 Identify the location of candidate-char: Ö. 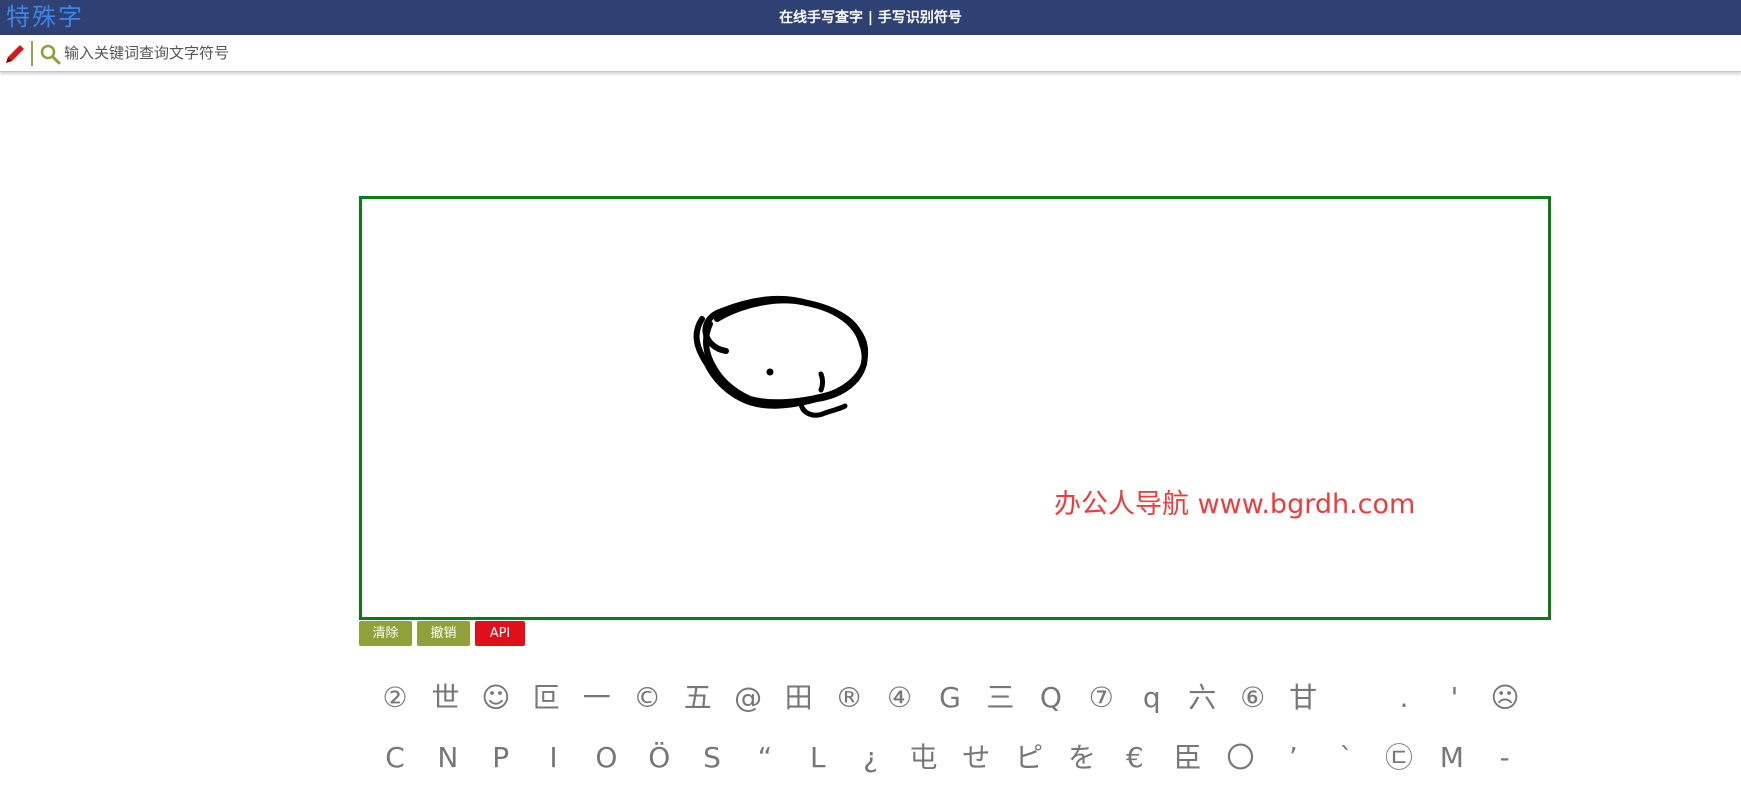
(659, 758).